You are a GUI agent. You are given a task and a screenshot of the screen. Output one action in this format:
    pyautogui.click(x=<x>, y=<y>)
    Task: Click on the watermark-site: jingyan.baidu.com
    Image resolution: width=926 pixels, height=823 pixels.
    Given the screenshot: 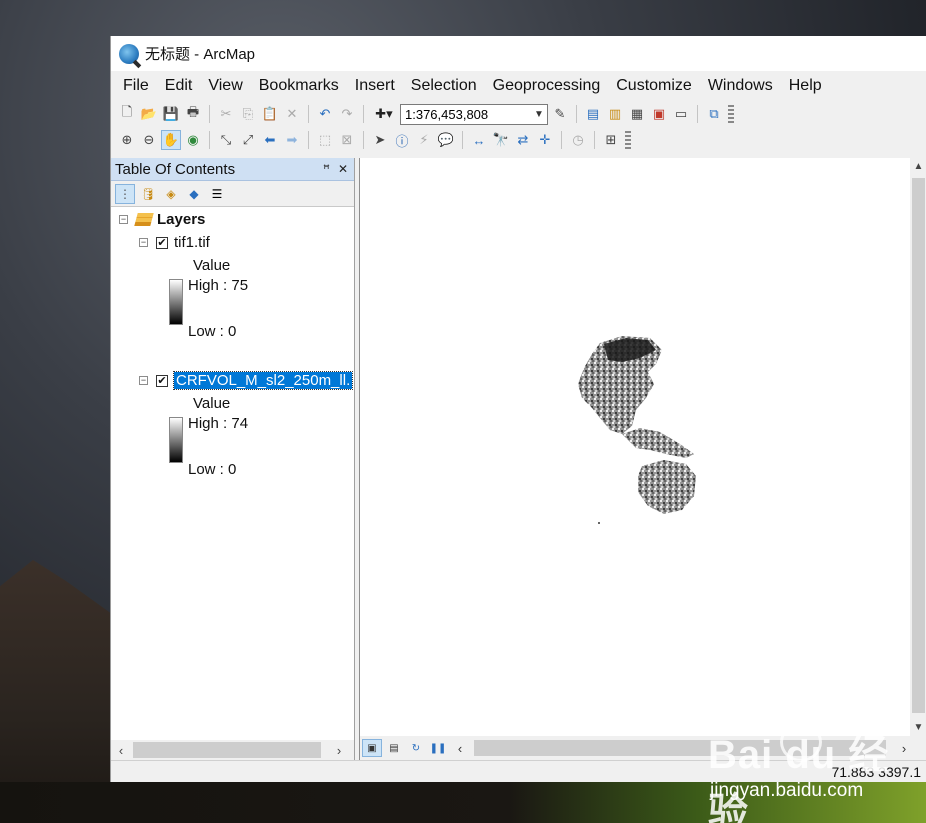 What is the action you would take?
    pyautogui.click(x=787, y=790)
    